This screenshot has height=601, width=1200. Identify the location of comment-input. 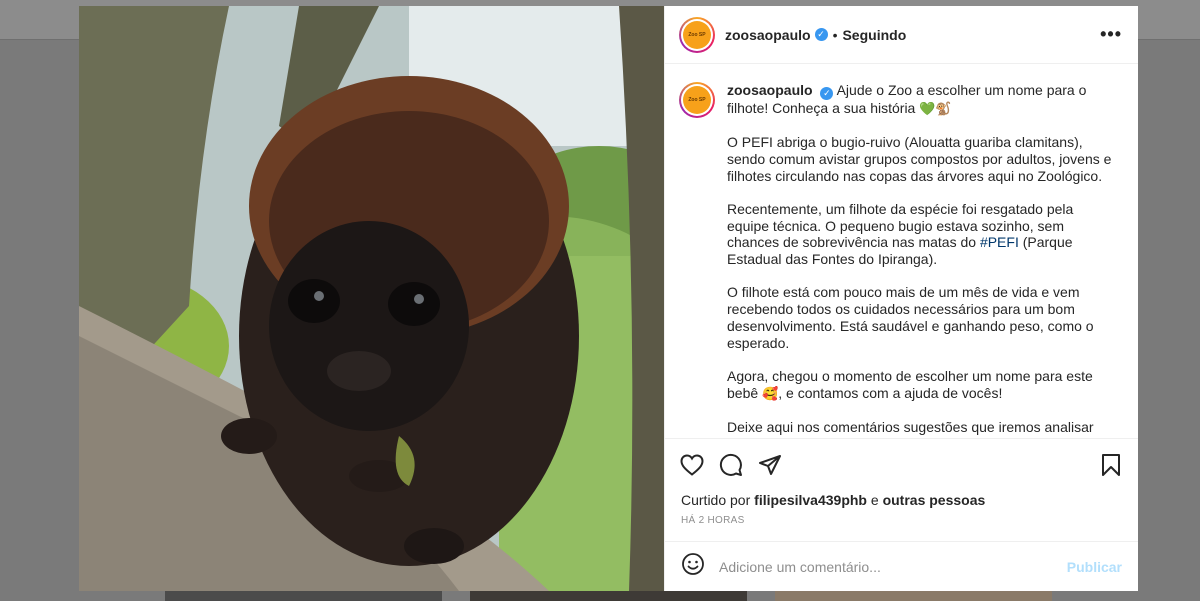
(893, 566).